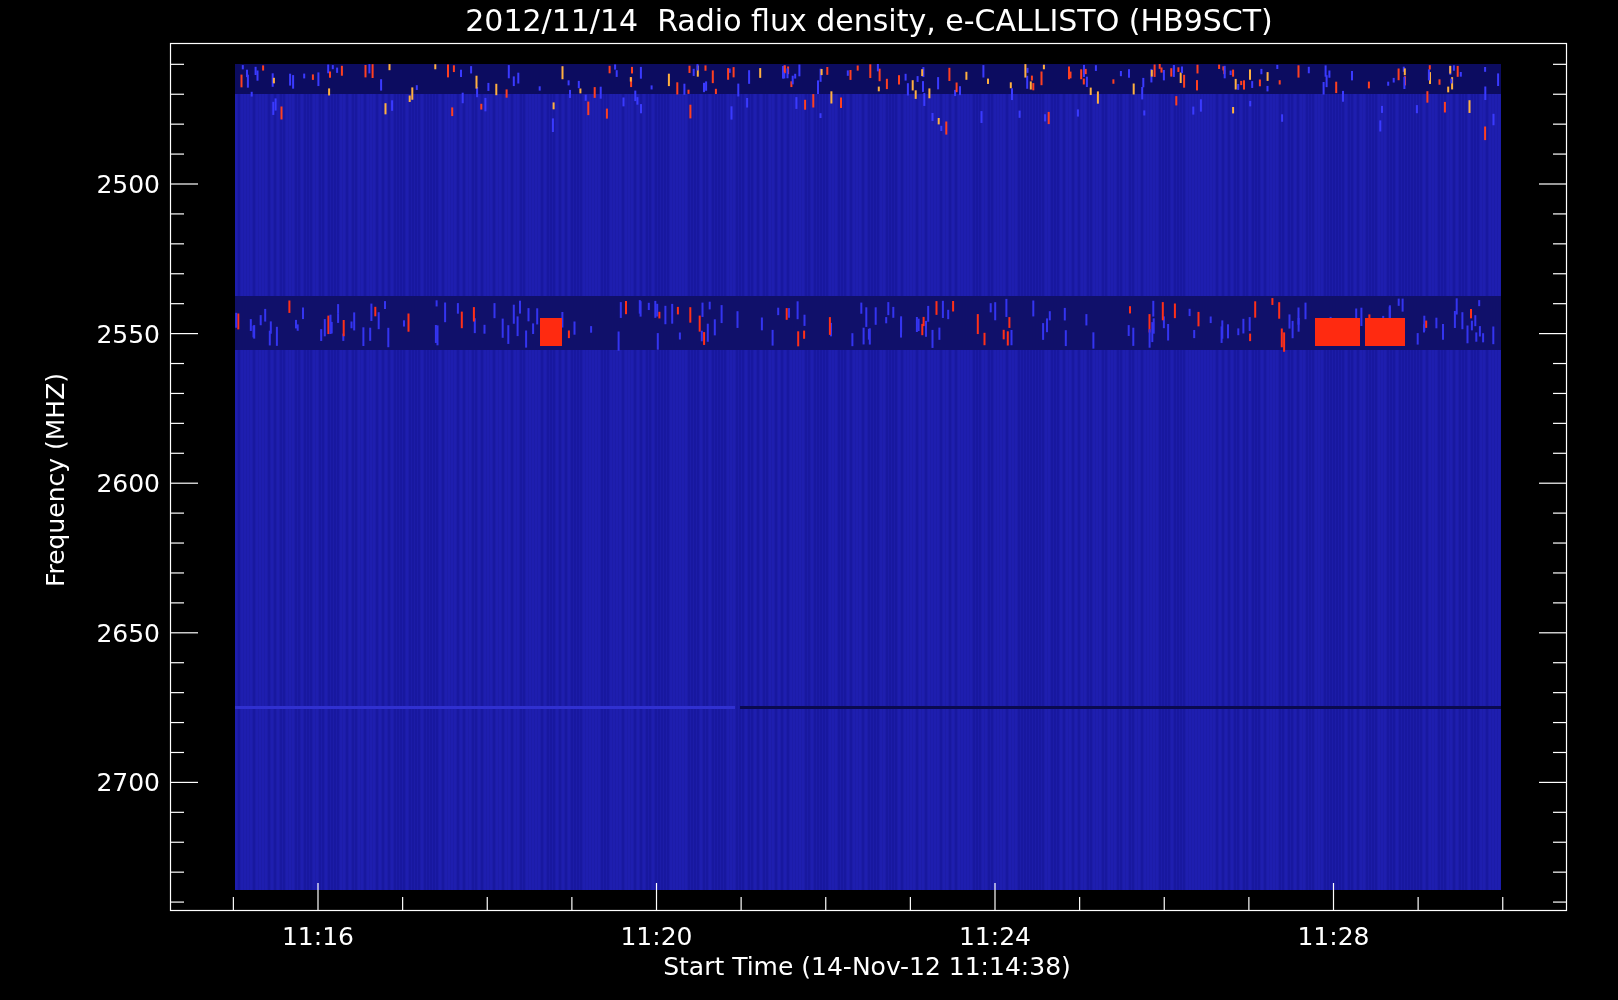 The image size is (1618, 1000). What do you see at coordinates (128, 633) in the screenshot?
I see `tick-label: 2650` at bounding box center [128, 633].